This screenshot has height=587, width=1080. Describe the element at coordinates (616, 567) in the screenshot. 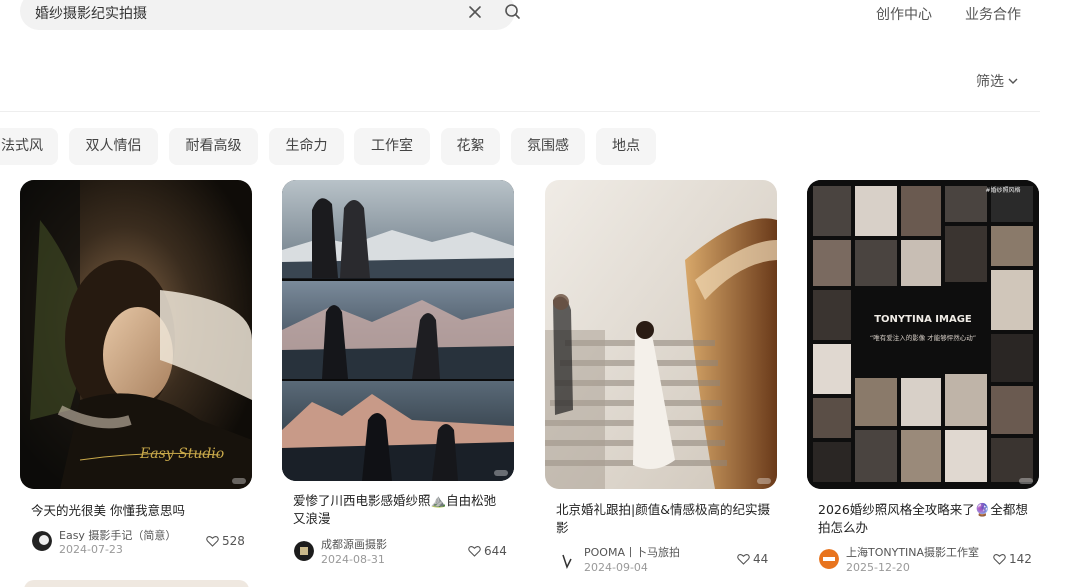

I see `post-date: 2024-09-04` at that location.